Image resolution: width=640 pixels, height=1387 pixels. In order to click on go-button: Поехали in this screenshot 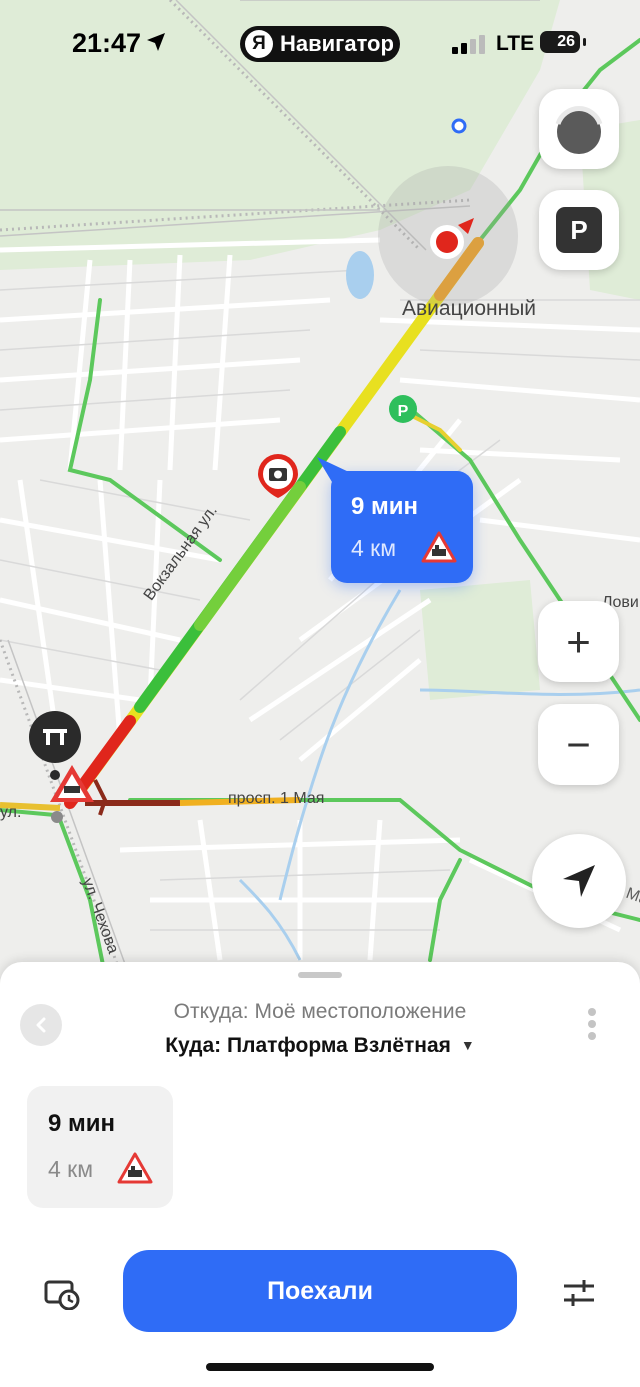, I will do `click(320, 1291)`.